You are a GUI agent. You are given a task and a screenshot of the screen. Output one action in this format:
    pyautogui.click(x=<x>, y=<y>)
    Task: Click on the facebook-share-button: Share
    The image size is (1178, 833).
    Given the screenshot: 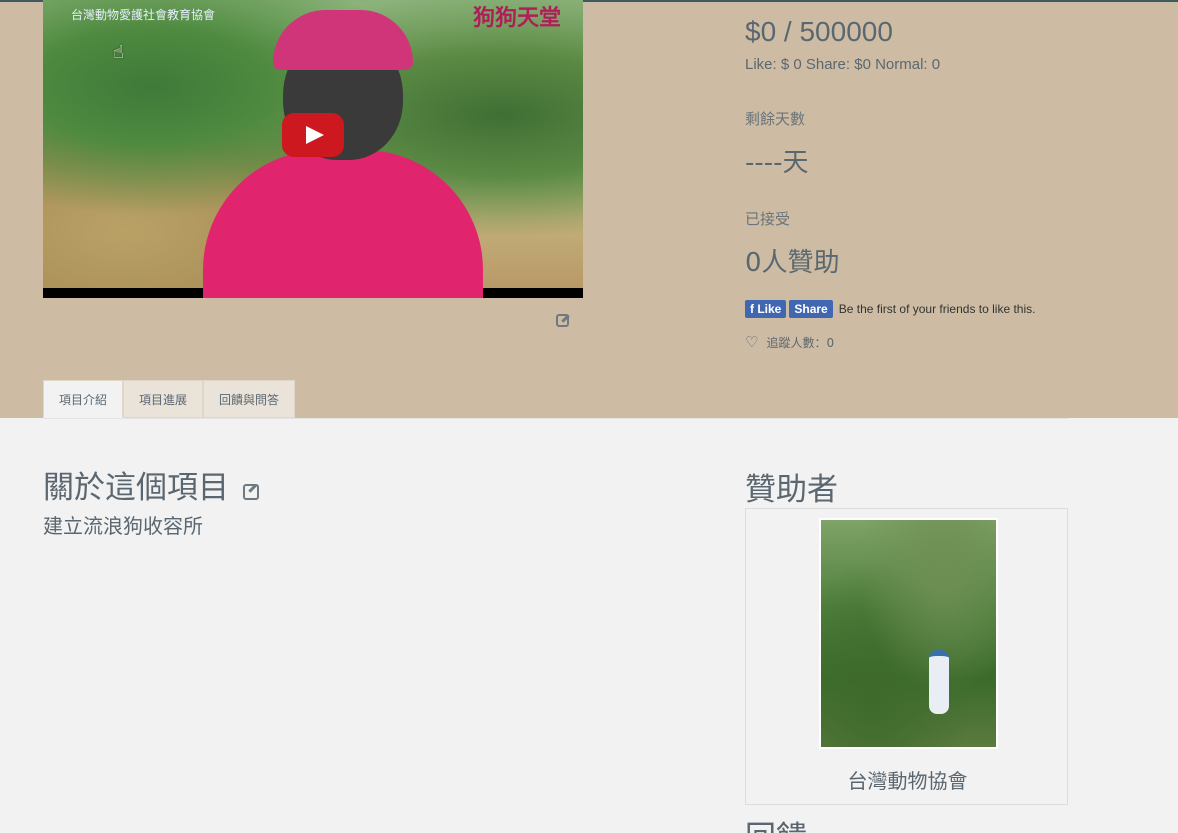 What is the action you would take?
    pyautogui.click(x=811, y=309)
    